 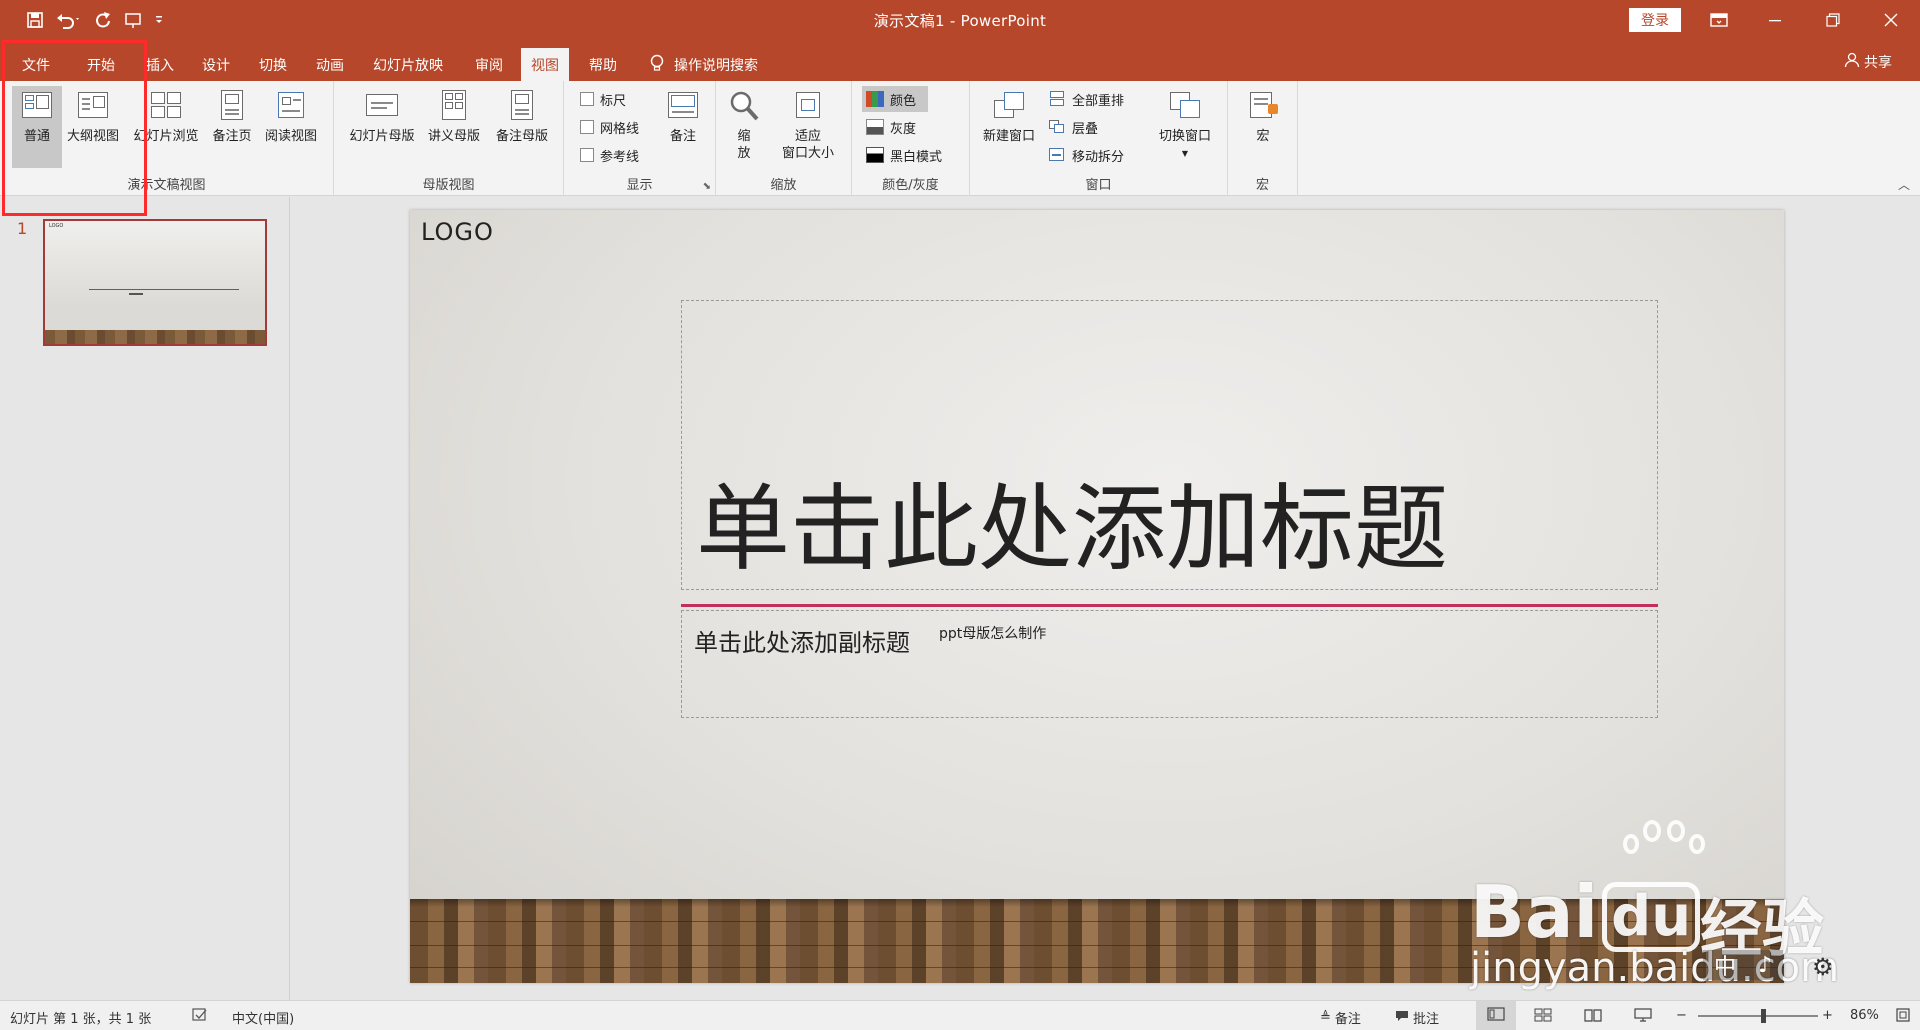 What do you see at coordinates (1098, 101) in the screenshot?
I see `arrange-all-label: 全部重排` at bounding box center [1098, 101].